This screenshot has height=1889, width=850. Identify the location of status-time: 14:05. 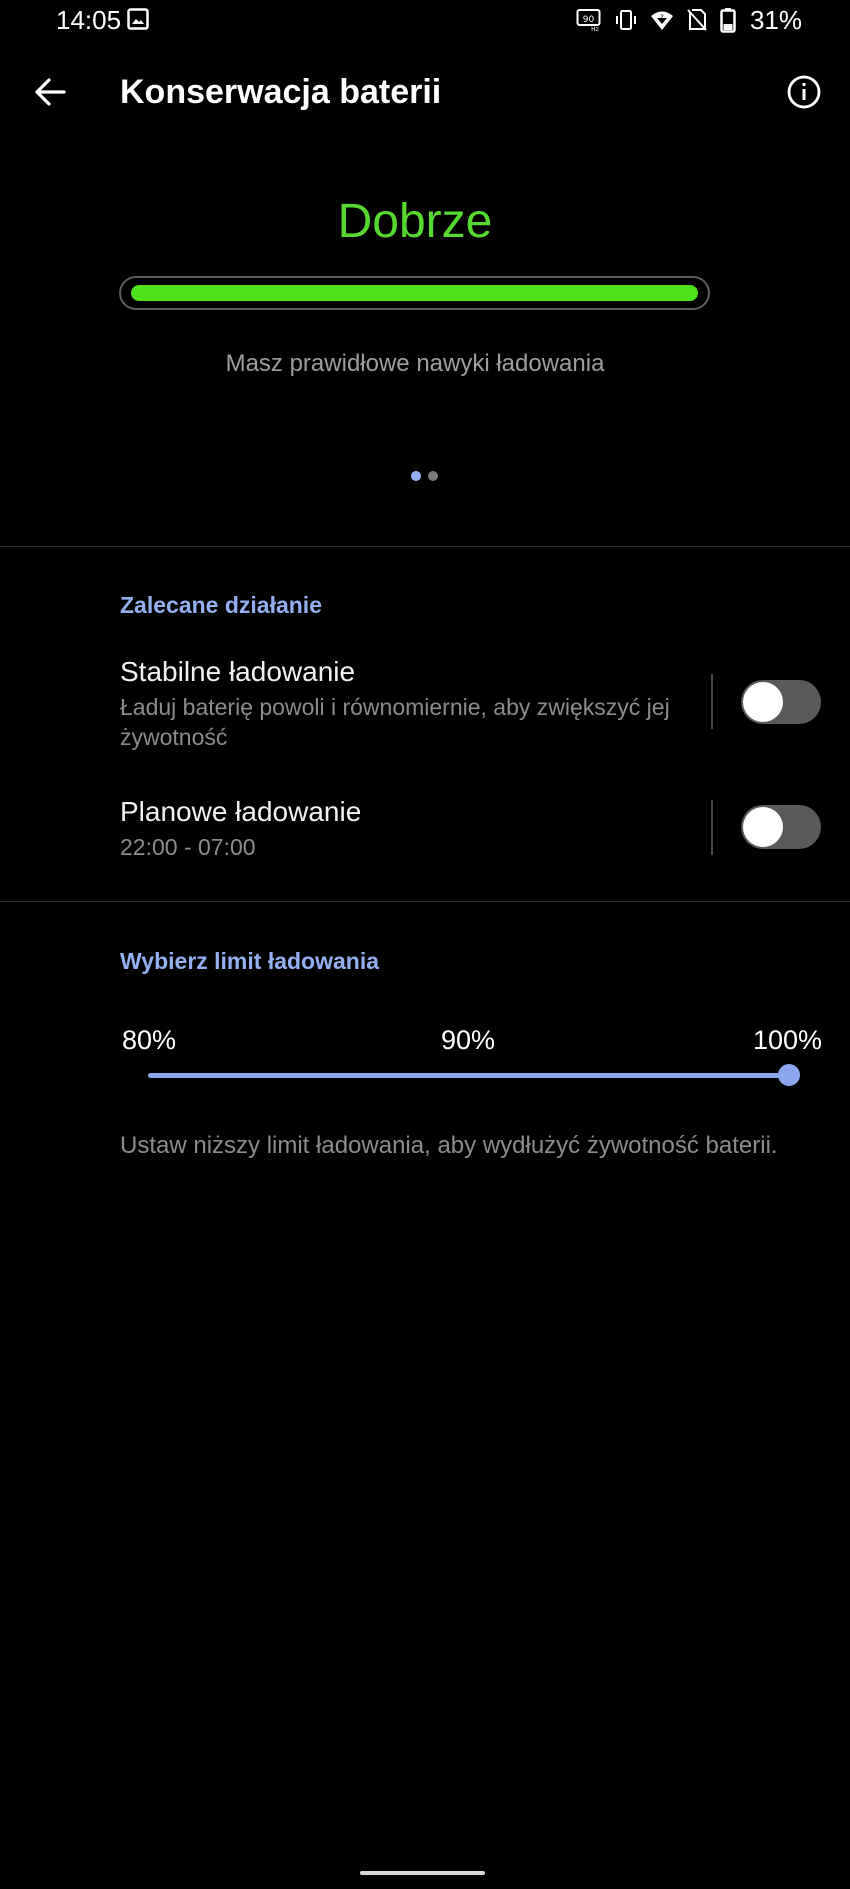
(89, 20).